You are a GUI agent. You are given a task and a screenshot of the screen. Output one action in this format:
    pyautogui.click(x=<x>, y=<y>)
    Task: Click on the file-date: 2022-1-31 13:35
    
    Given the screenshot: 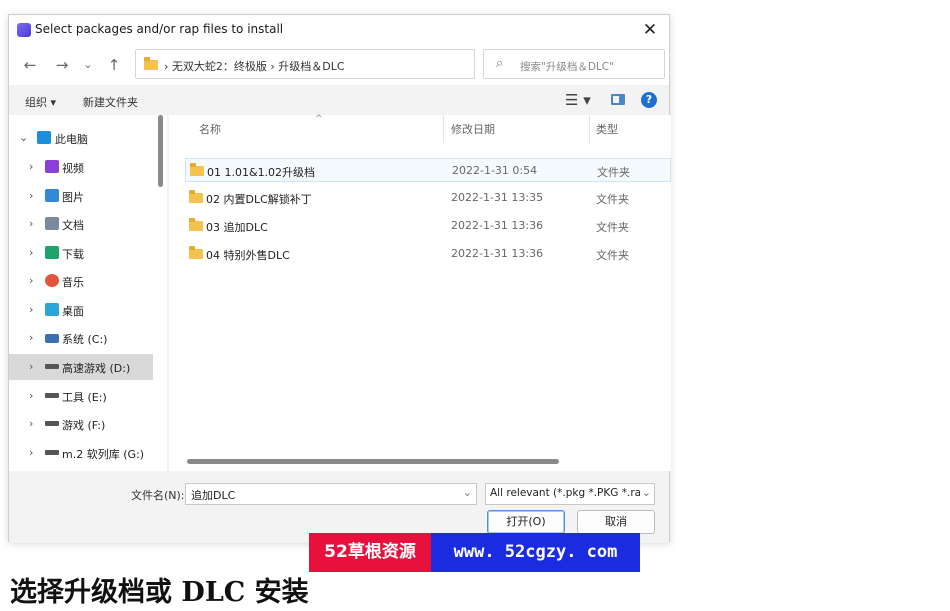 What is the action you would take?
    pyautogui.click(x=497, y=197)
    